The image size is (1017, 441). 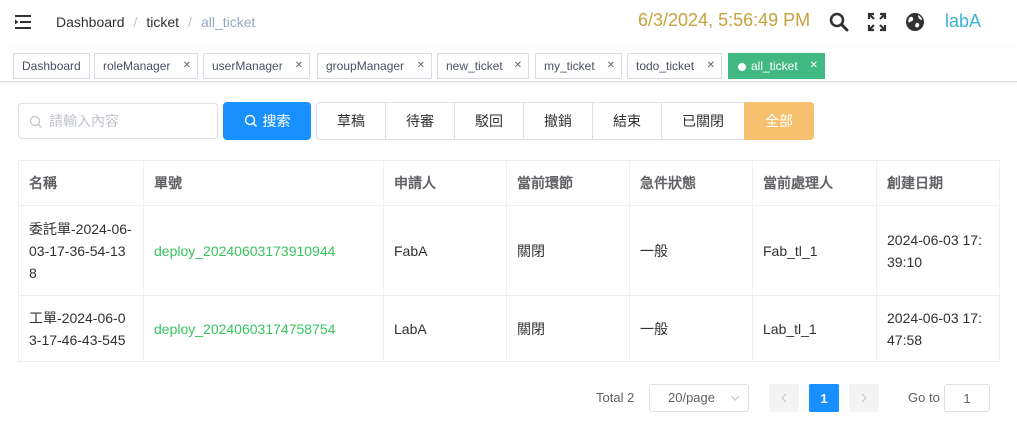 What do you see at coordinates (877, 22) in the screenshot?
I see `fullscreen-icon` at bounding box center [877, 22].